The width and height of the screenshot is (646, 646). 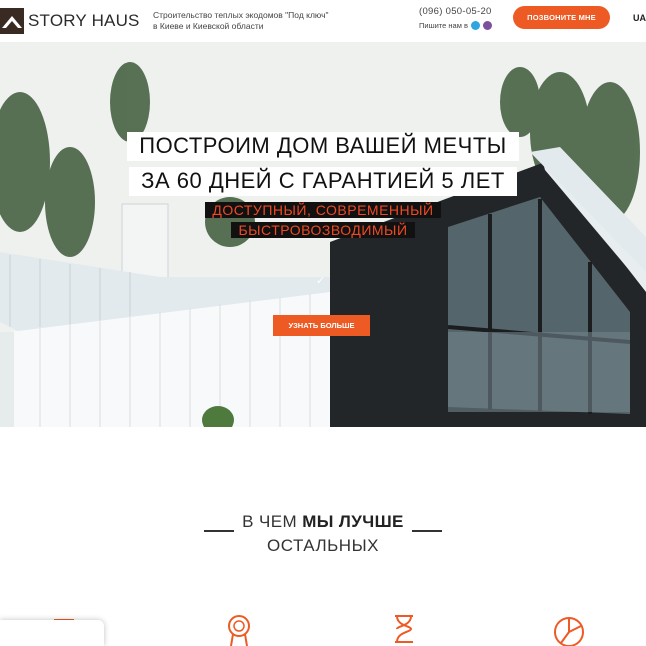 I want to click on hero-subline-1: ДОСТУПНЫЙ, СОВРЕМЕННЫЙ, so click(x=323, y=210).